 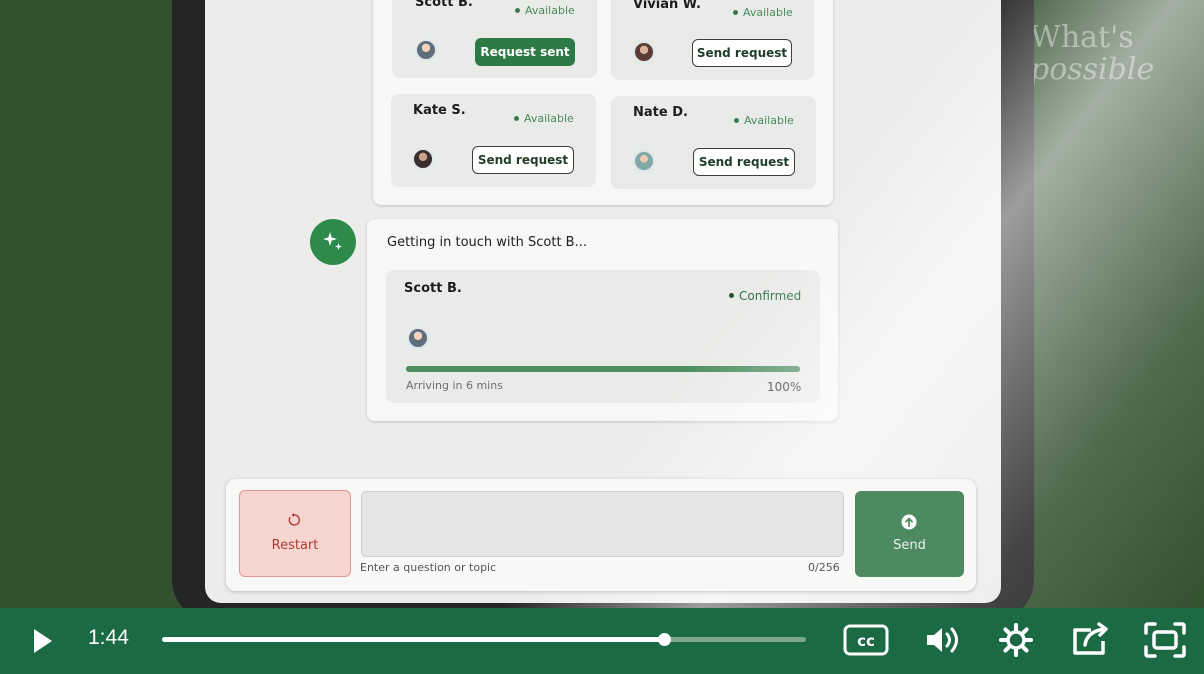 What do you see at coordinates (602, 524) in the screenshot?
I see `question-input` at bounding box center [602, 524].